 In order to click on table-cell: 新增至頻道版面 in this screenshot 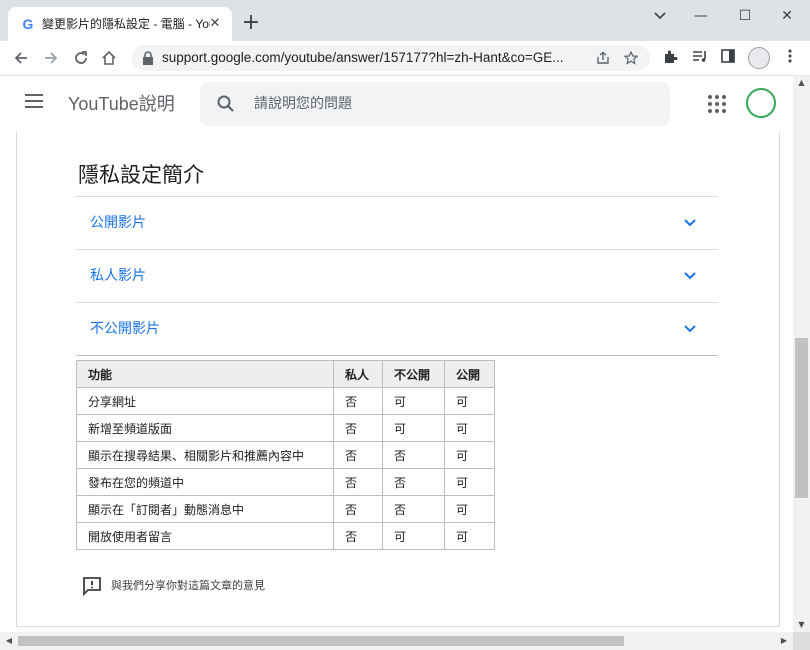, I will do `click(205, 428)`.